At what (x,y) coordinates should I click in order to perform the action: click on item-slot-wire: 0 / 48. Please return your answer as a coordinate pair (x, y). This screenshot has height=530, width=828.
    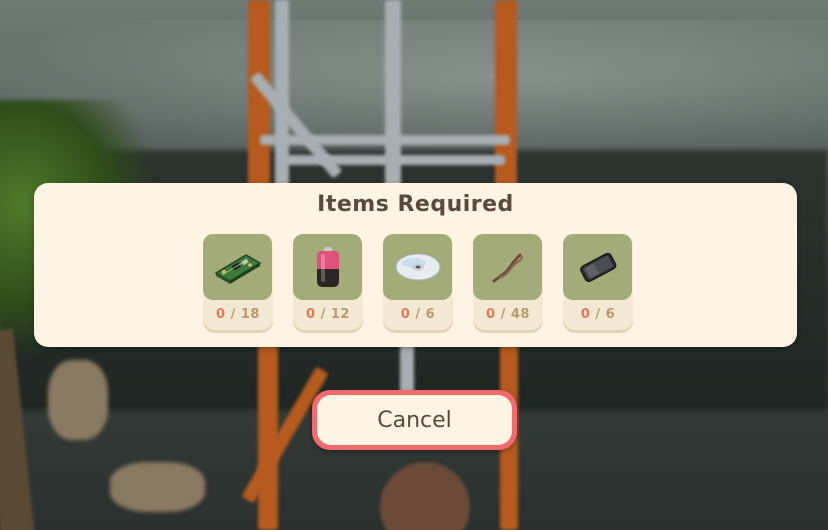
    Looking at the image, I should click on (508, 282).